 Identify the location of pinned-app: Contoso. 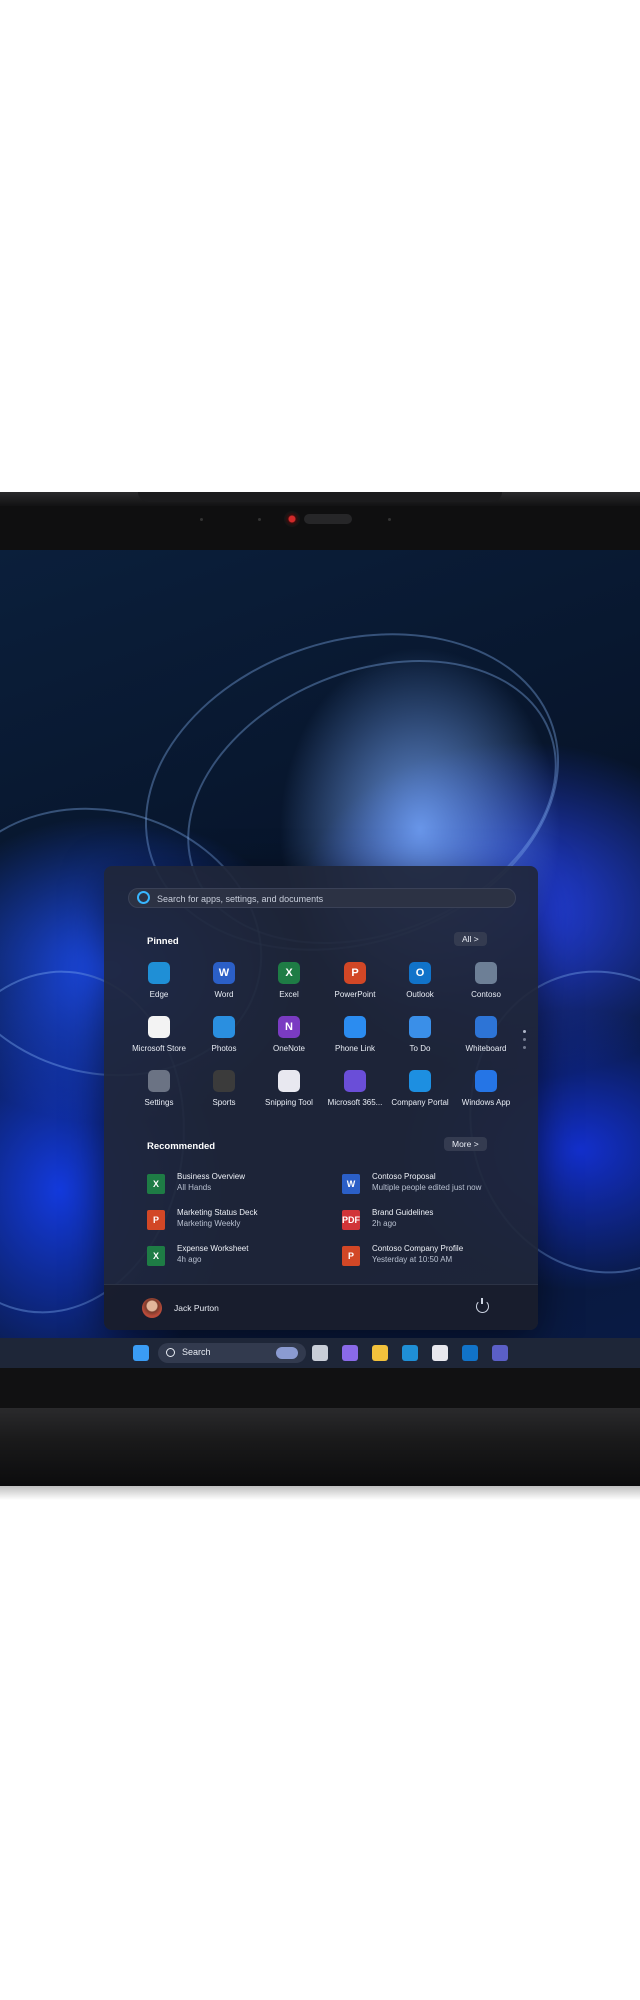
(486, 986).